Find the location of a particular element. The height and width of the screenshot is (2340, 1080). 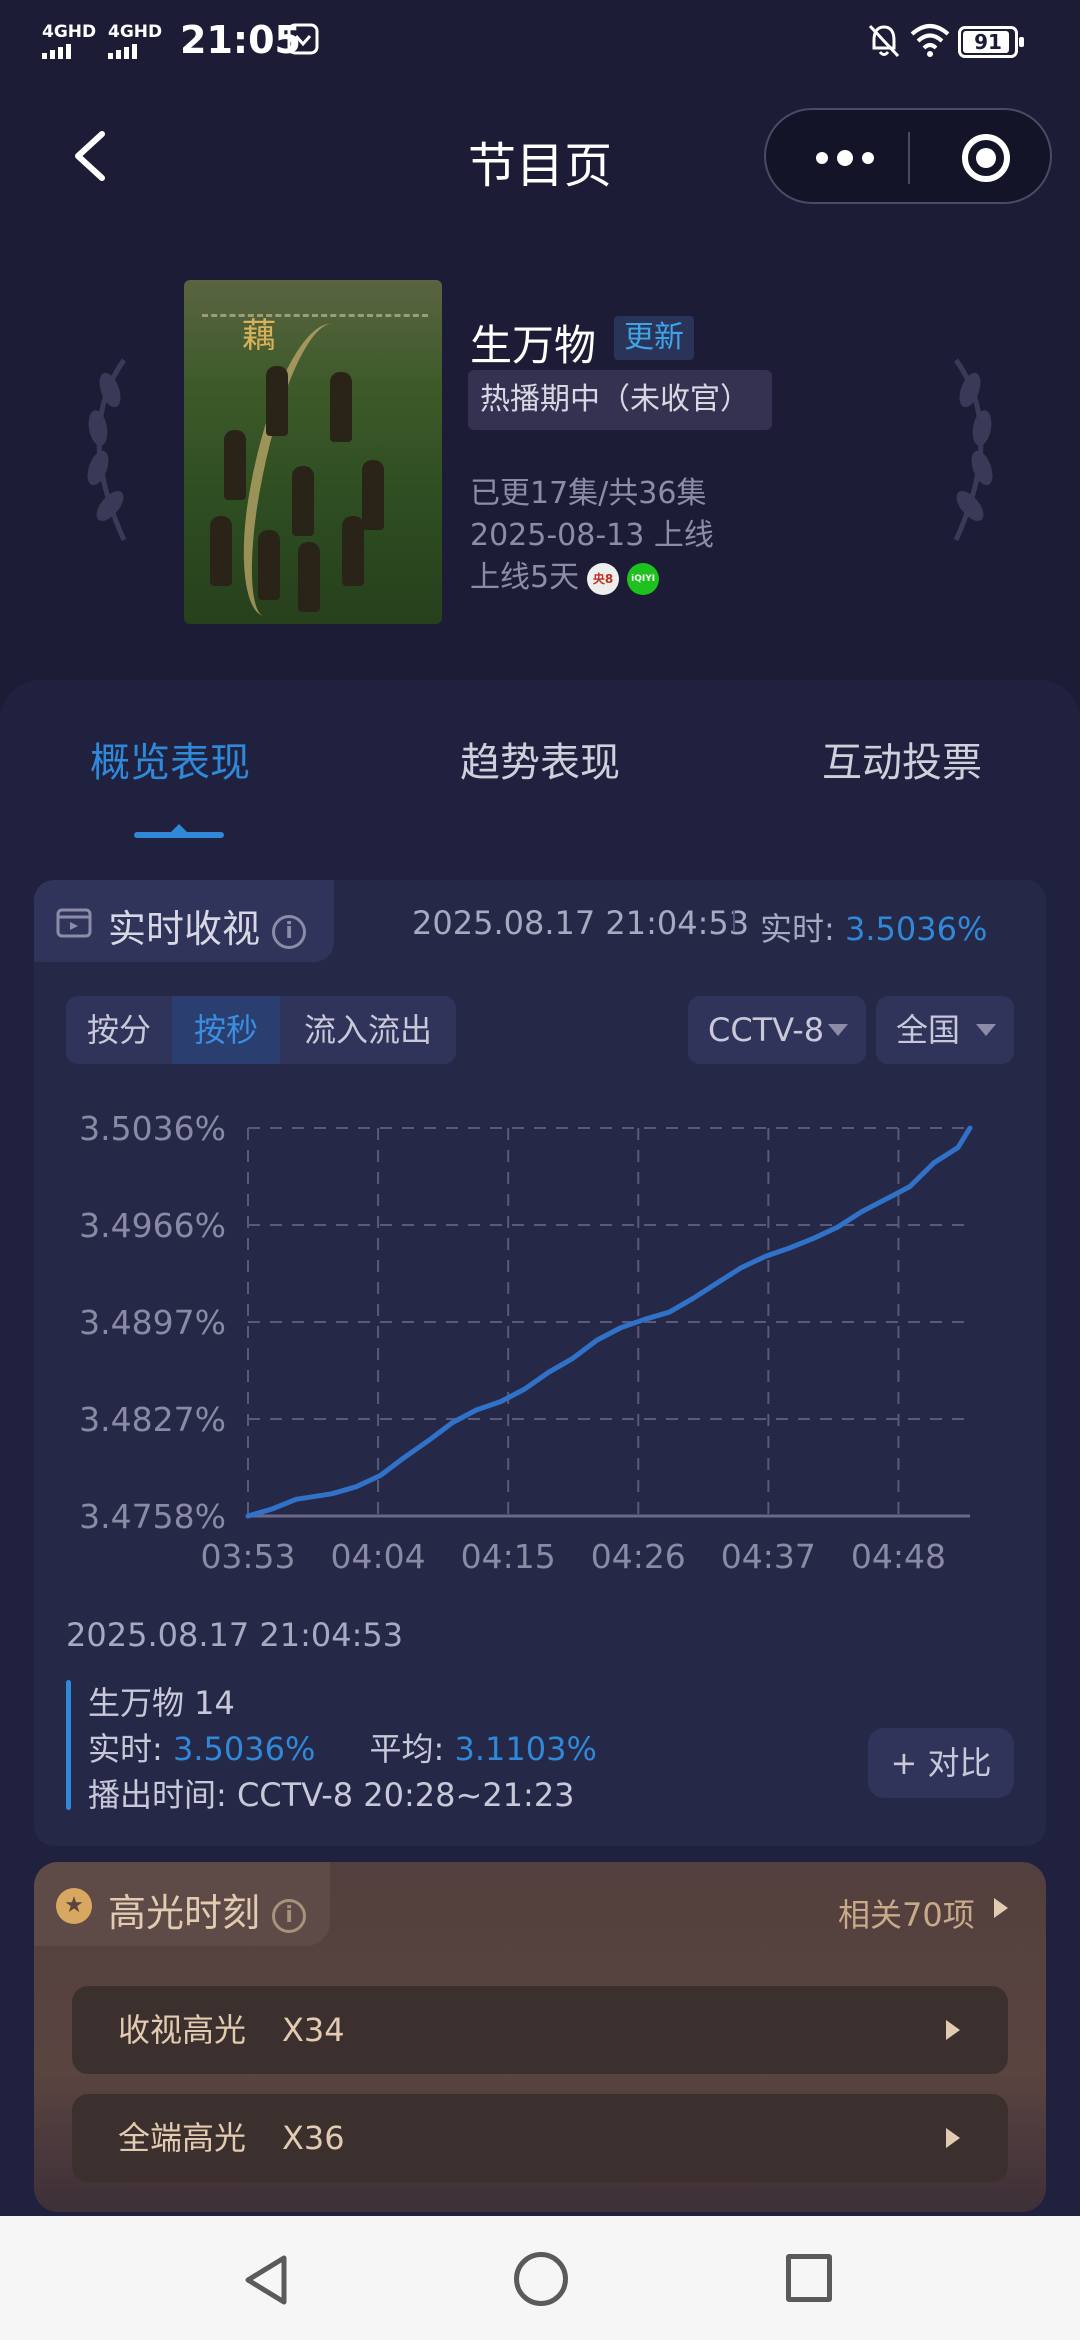

days-online: 上线5天 is located at coordinates (525, 577).